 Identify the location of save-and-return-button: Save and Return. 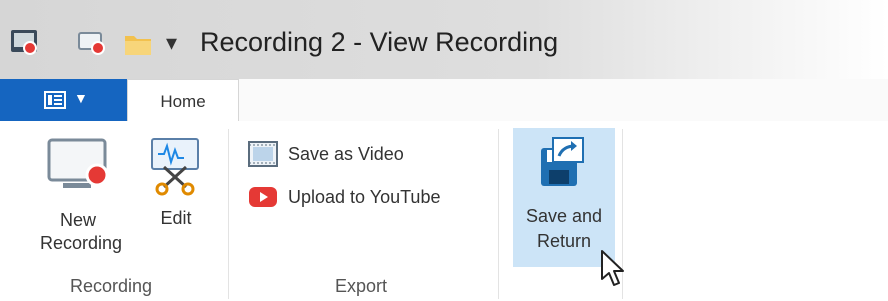
(564, 197).